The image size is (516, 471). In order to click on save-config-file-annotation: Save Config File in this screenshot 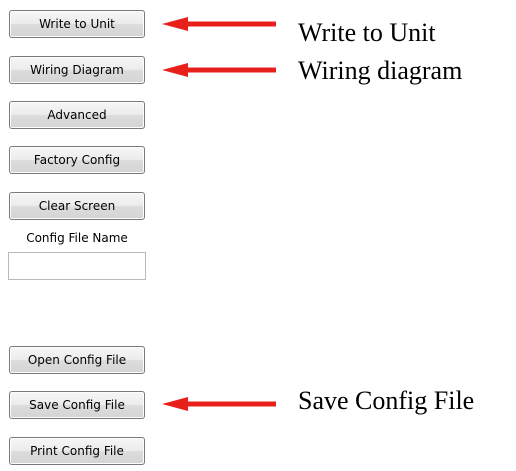, I will do `click(386, 400)`.